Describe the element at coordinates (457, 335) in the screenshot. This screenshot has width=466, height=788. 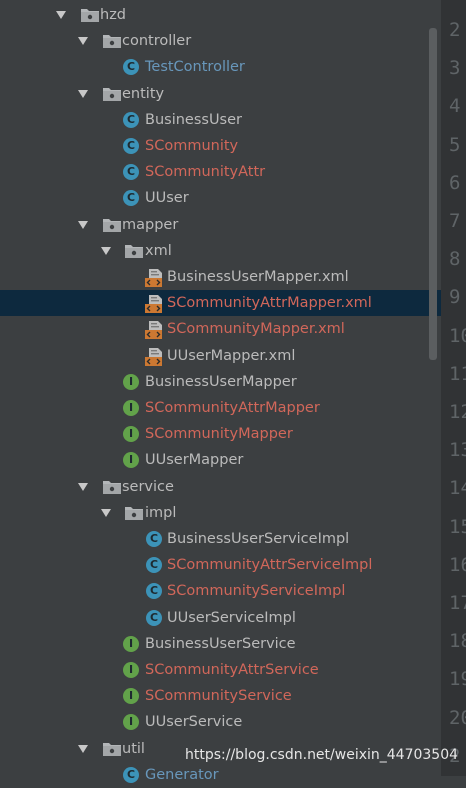
I see `line-number: 10` at that location.